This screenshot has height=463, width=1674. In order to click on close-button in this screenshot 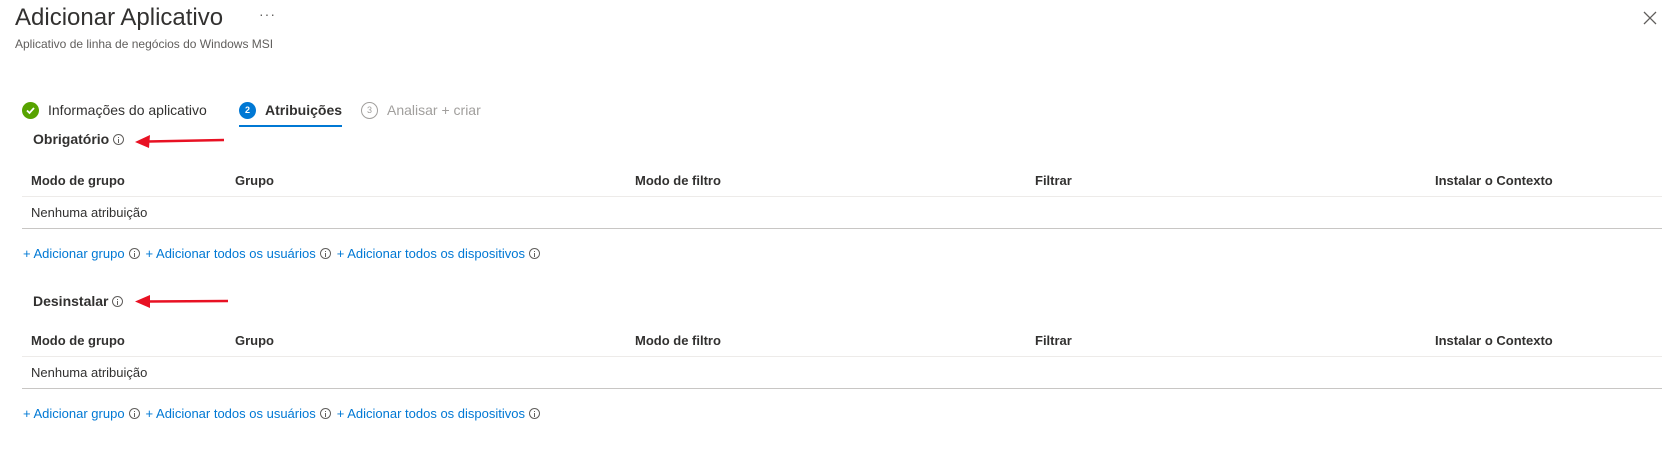, I will do `click(1650, 18)`.